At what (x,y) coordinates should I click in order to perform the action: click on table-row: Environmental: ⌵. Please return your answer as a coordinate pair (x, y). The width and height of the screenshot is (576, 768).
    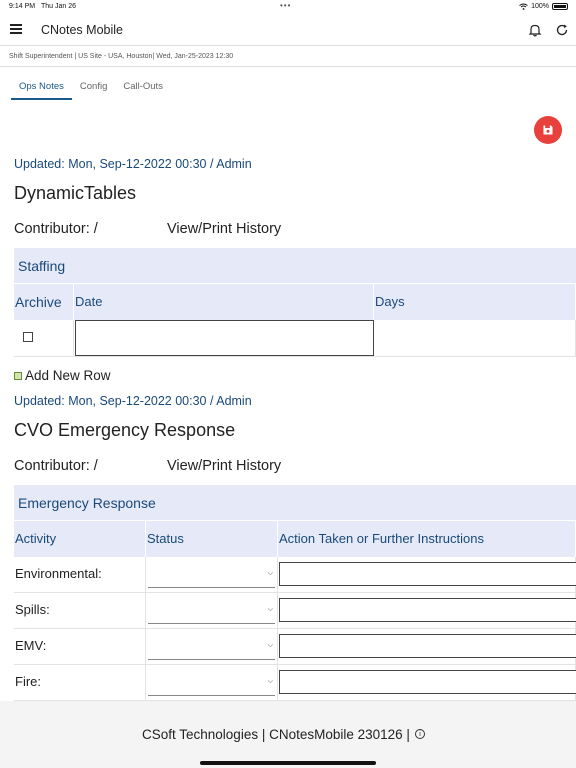
    Looking at the image, I should click on (295, 575).